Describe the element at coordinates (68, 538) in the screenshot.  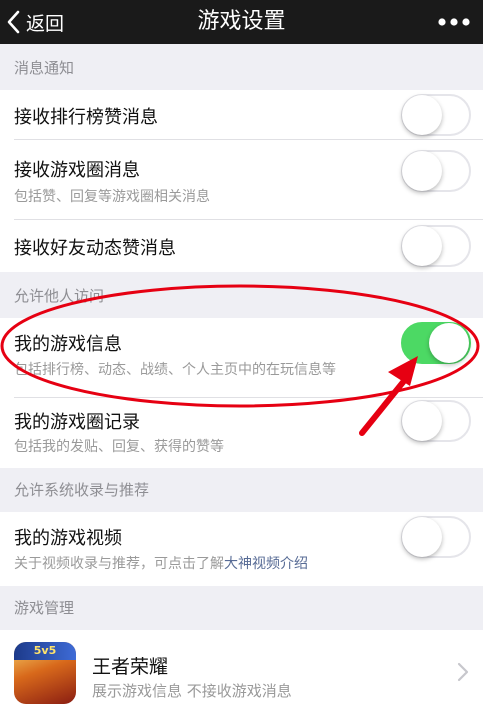
I see `row-title: 我的游戏视频` at that location.